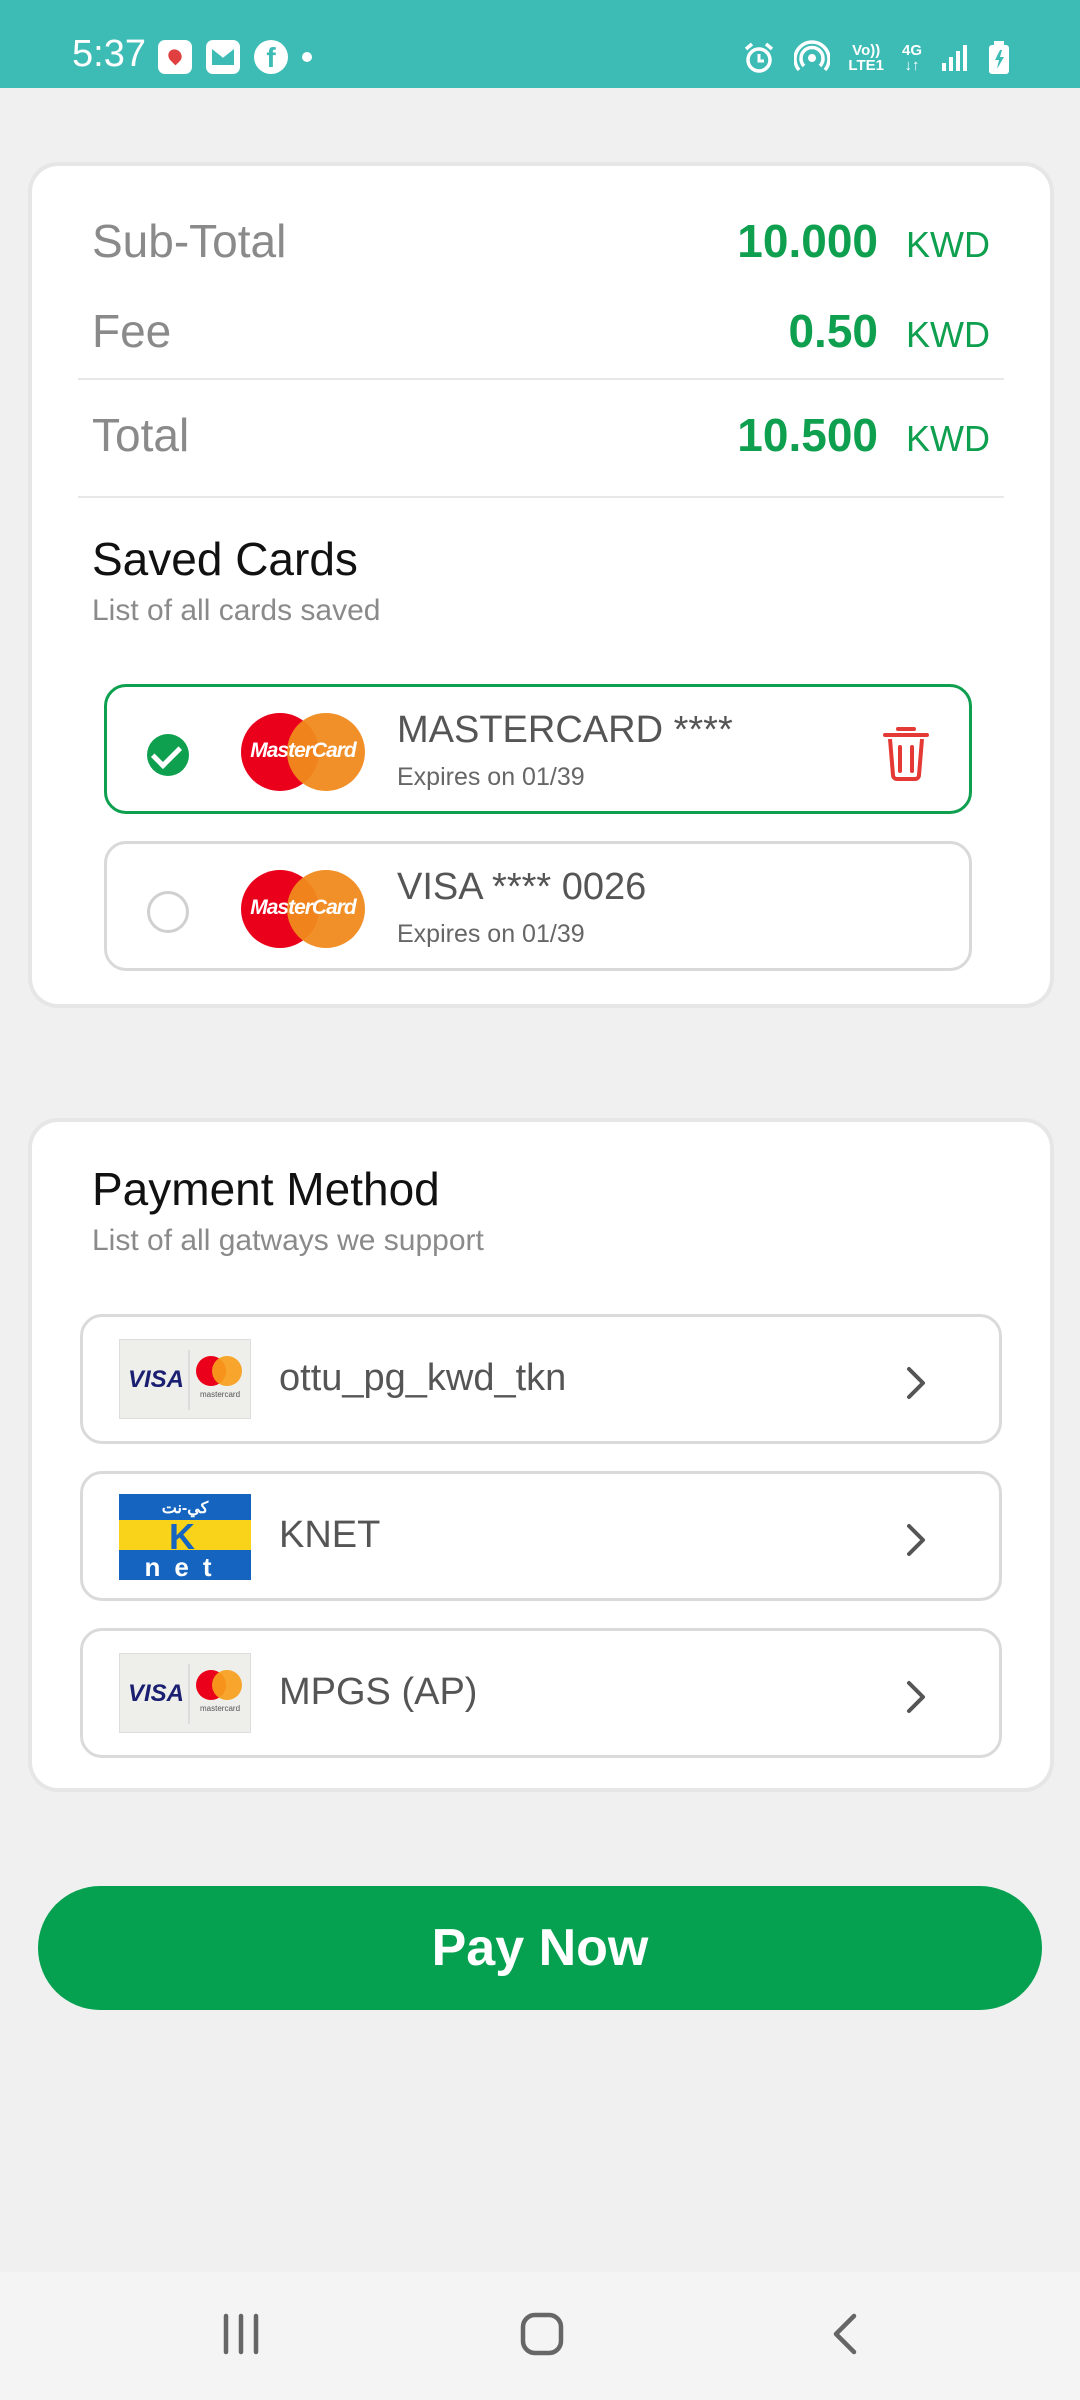 This screenshot has height=2400, width=1080. I want to click on total-value: 10.500, so click(807, 435).